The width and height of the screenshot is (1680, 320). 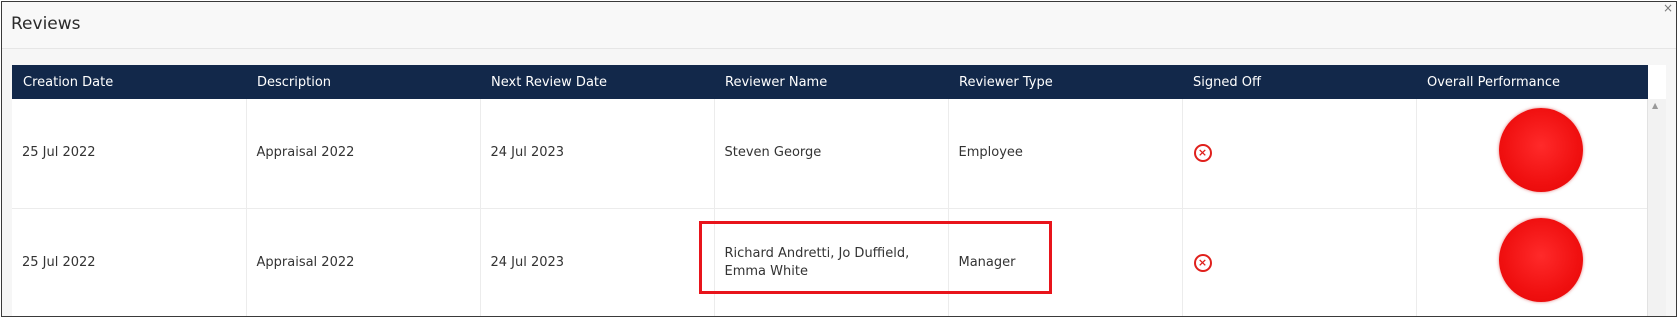 What do you see at coordinates (363, 82) in the screenshot?
I see `column-header-description: Description` at bounding box center [363, 82].